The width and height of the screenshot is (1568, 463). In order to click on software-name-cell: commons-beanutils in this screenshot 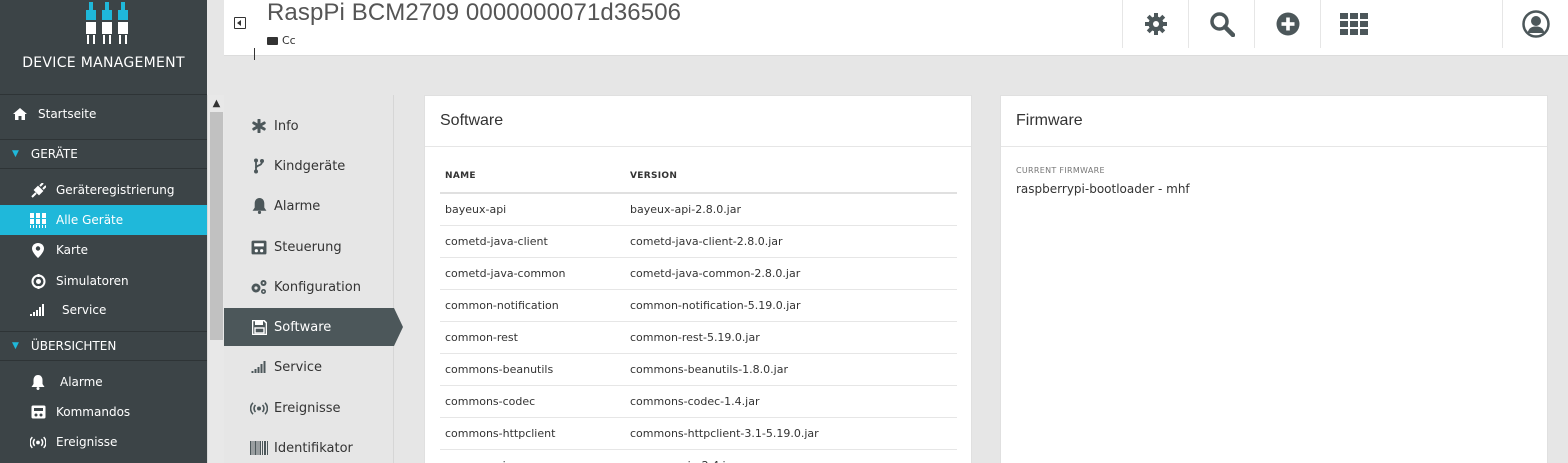, I will do `click(532, 369)`.